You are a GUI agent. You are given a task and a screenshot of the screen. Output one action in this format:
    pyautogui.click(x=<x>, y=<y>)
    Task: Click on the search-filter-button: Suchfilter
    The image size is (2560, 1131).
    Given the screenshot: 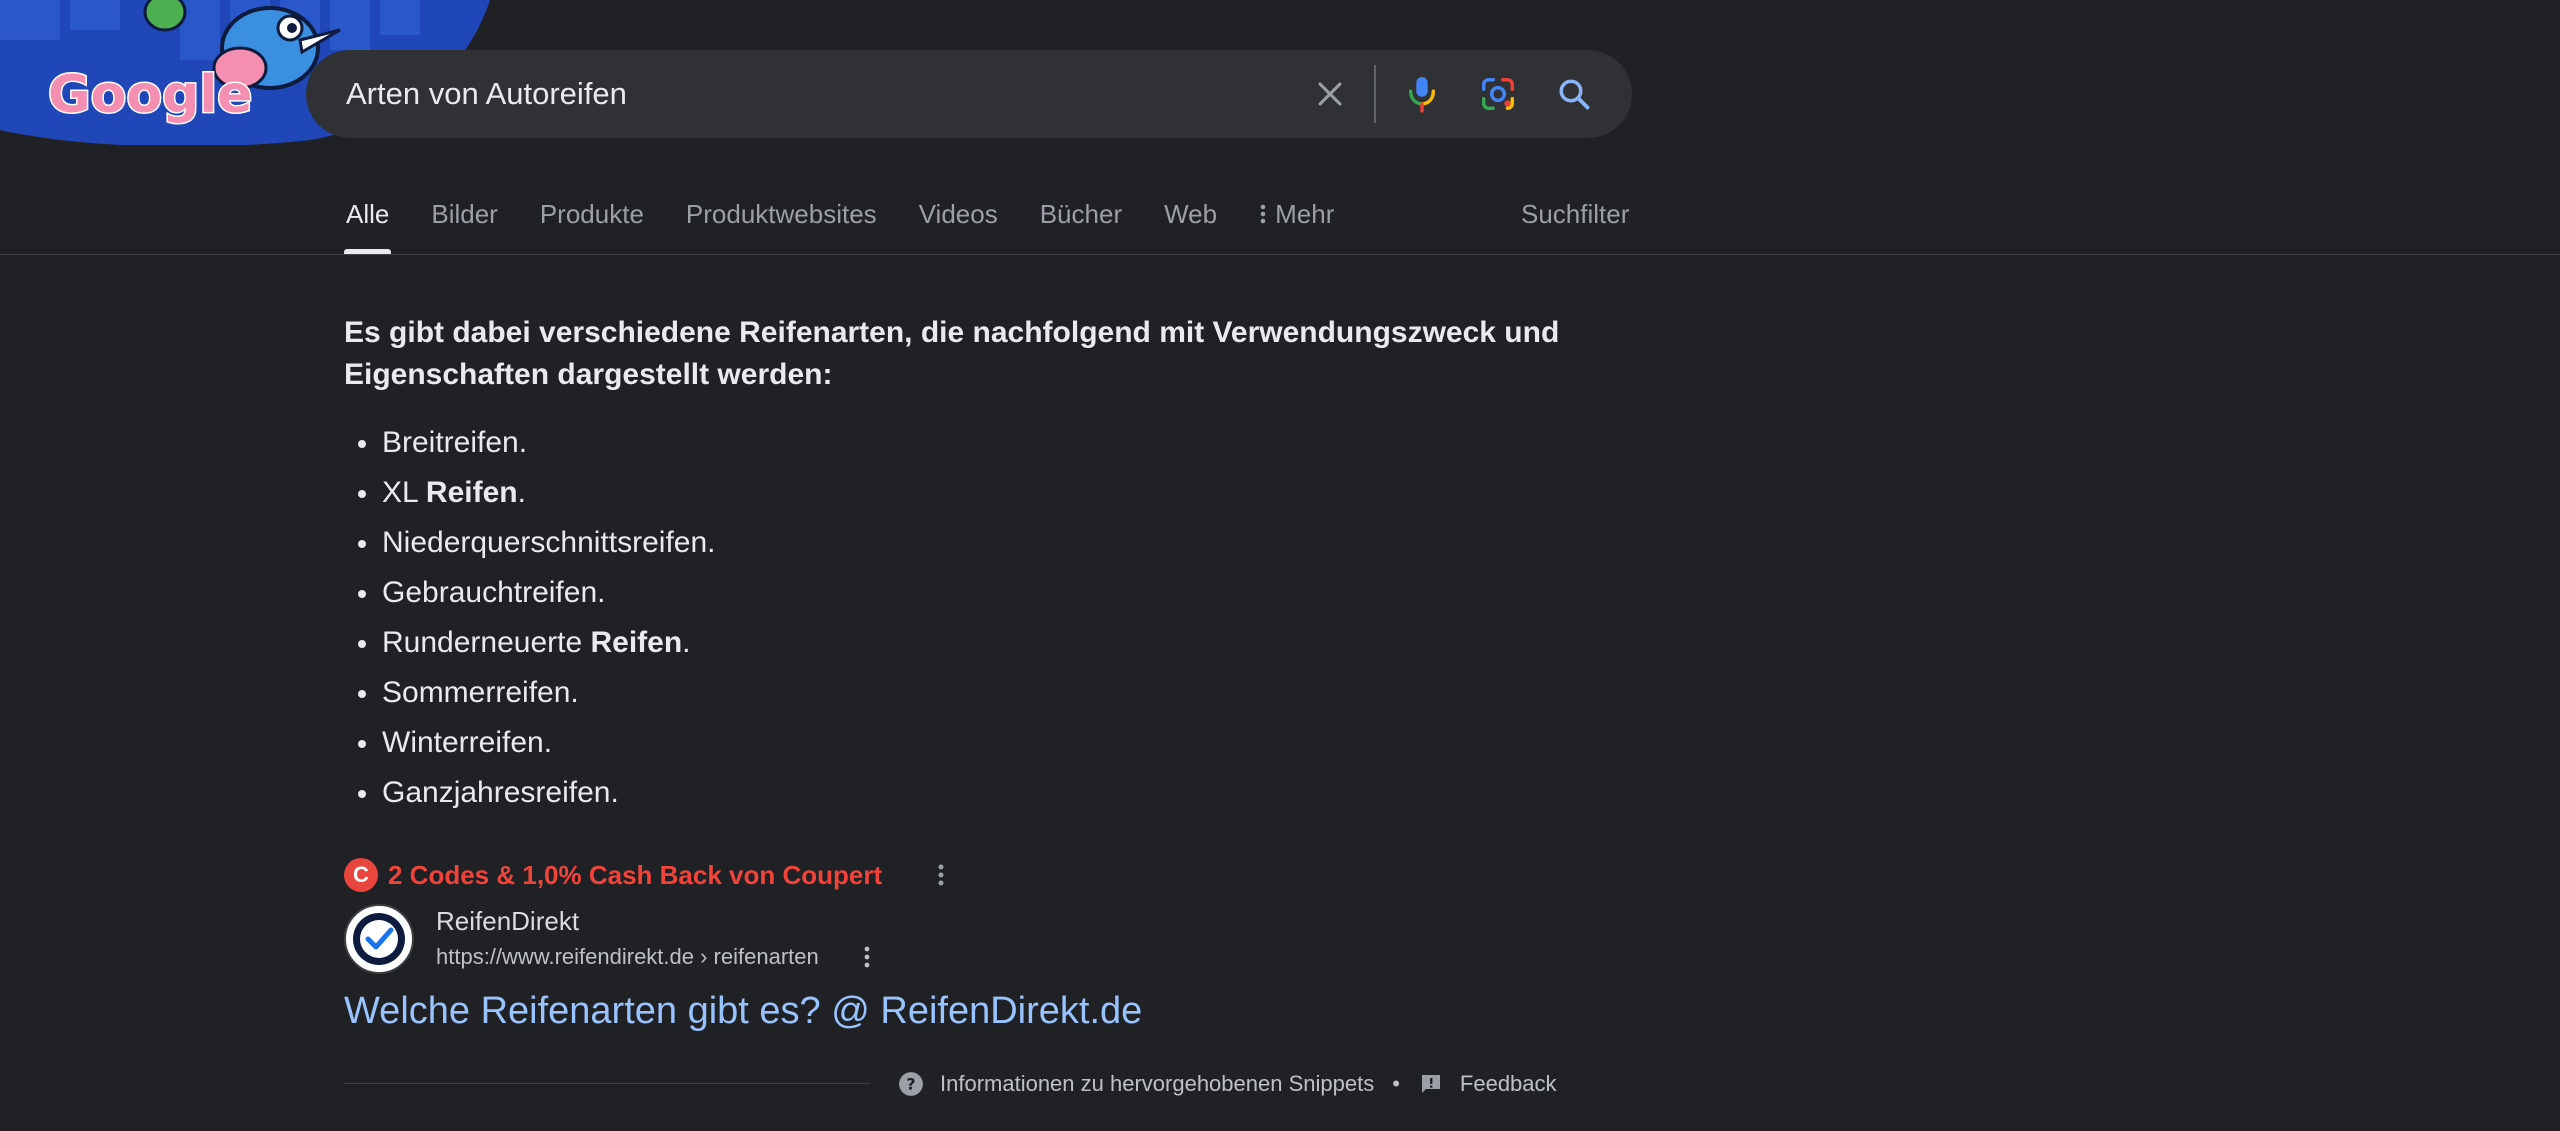 What is the action you would take?
    pyautogui.click(x=1575, y=214)
    